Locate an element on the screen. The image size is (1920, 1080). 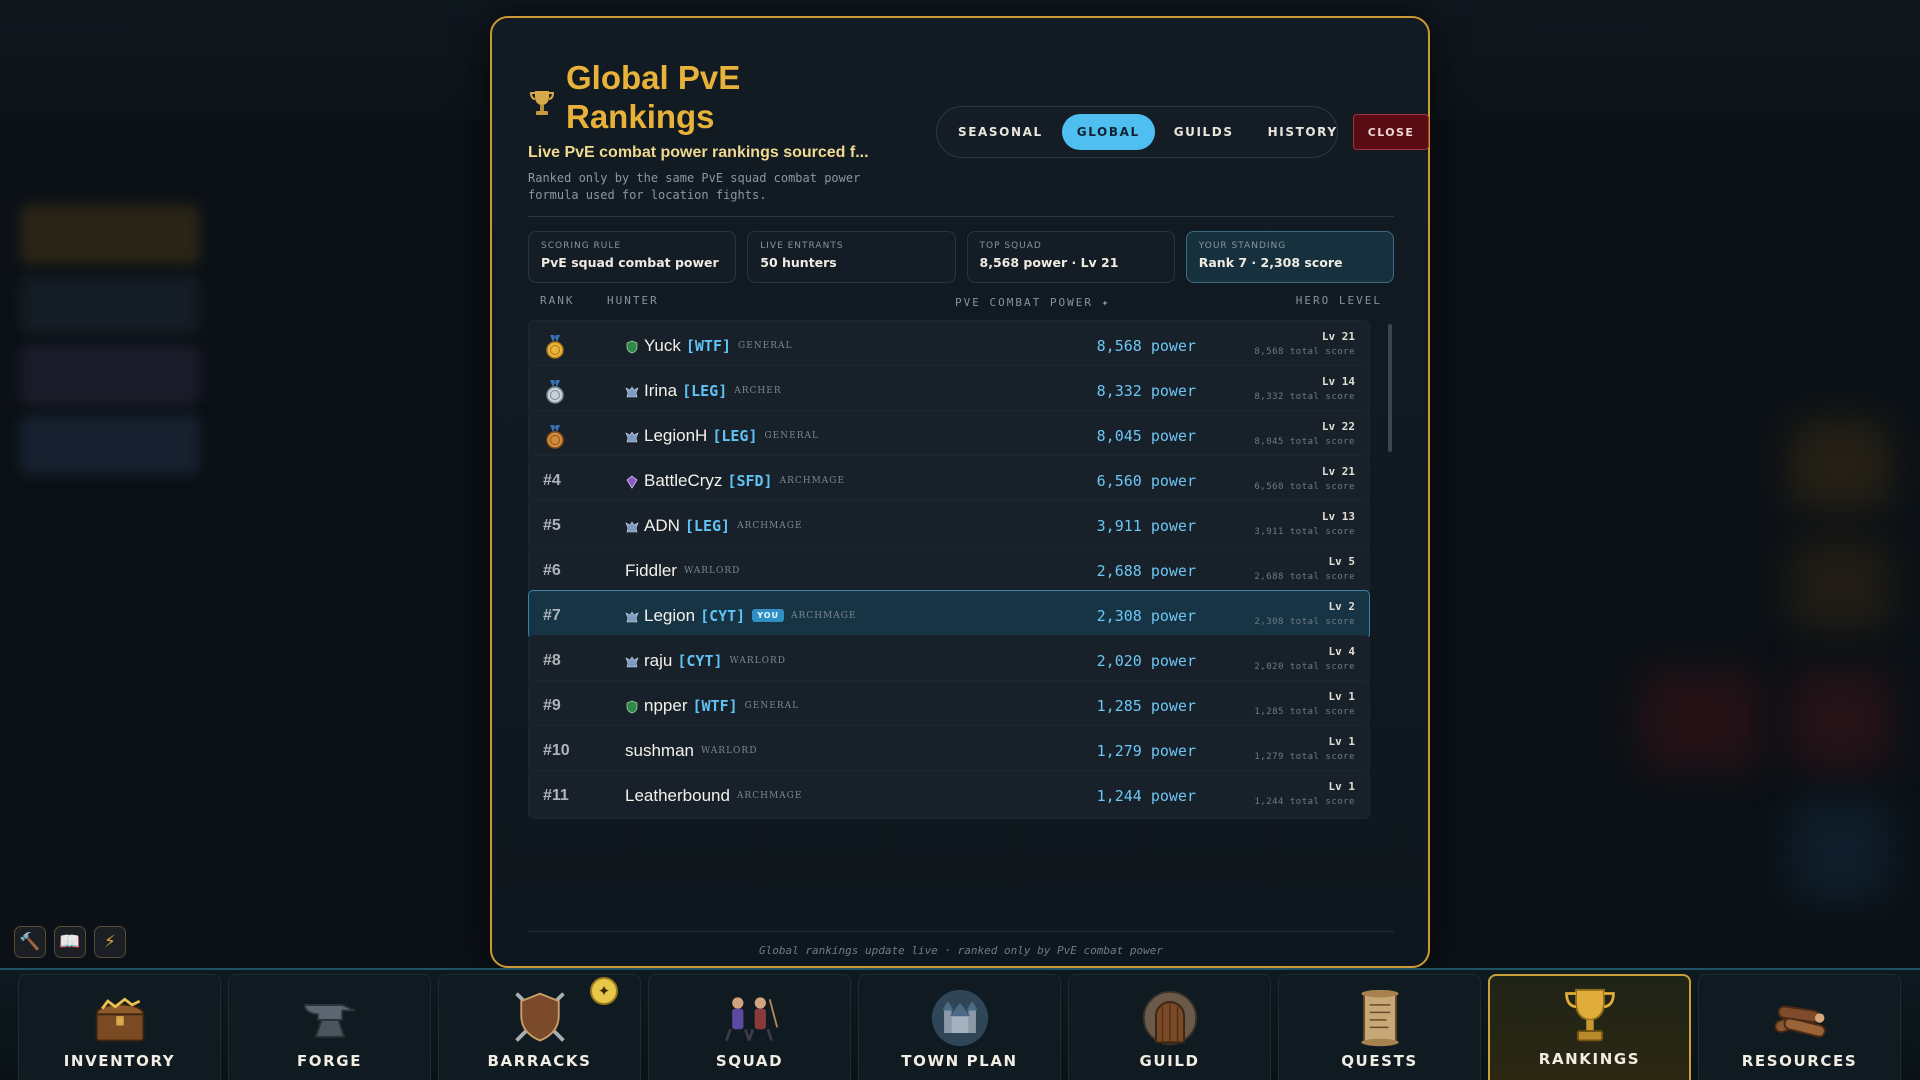
tab-global: GLOBAL is located at coordinates (1108, 132).